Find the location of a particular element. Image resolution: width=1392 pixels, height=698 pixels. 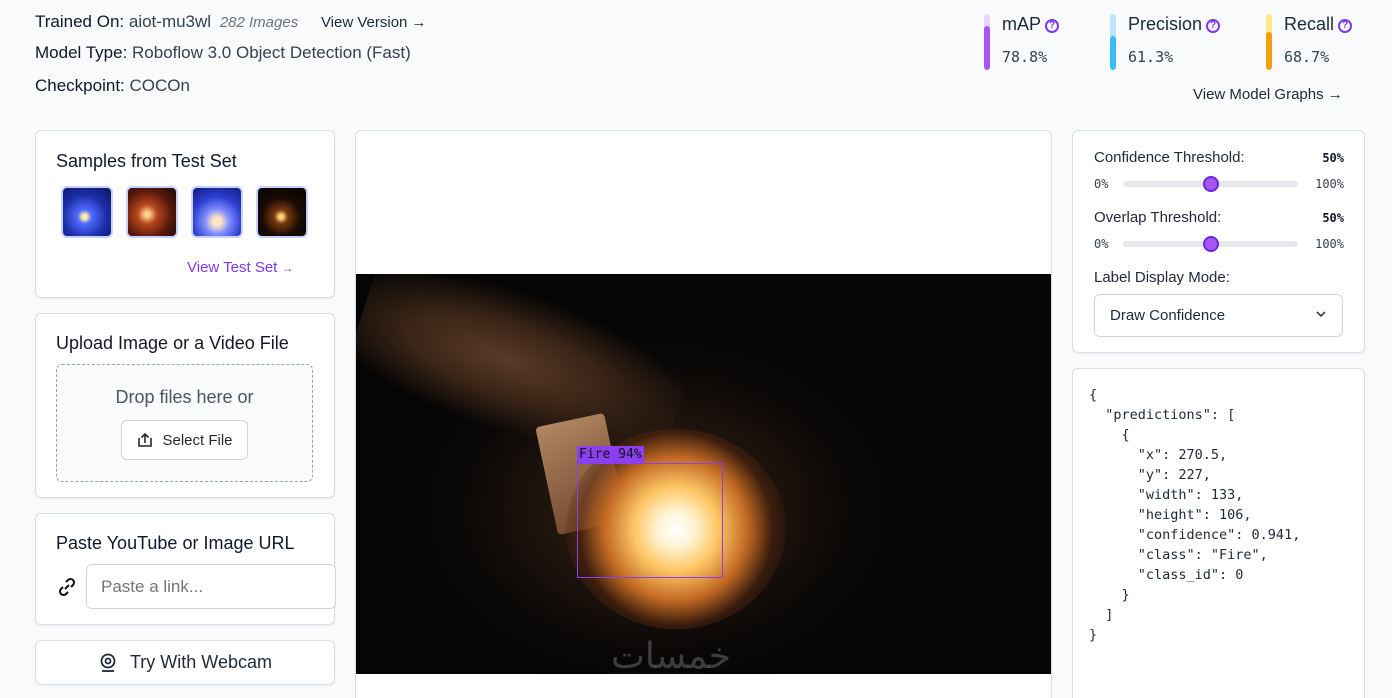

drop-text: Drop files here or is located at coordinates (184, 397).